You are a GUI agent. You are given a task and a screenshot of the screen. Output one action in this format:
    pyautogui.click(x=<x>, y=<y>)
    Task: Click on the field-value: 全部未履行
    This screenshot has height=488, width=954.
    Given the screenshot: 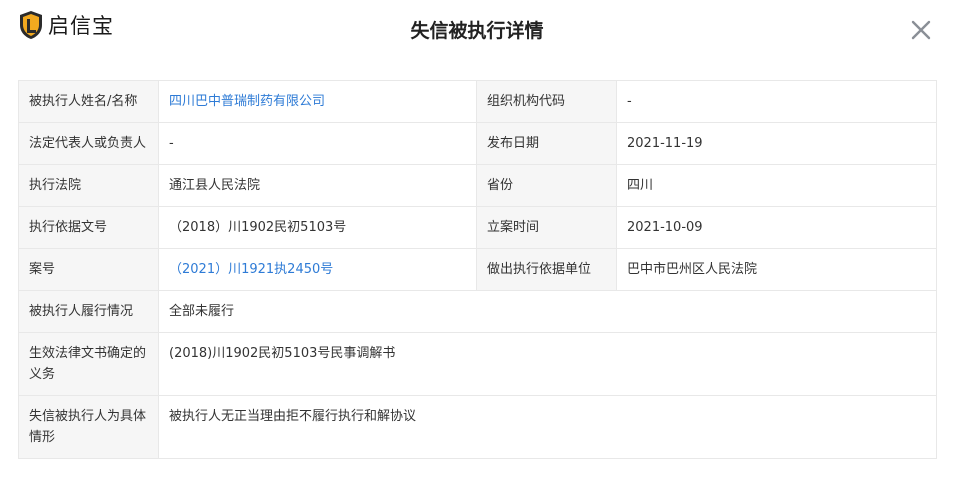 What is the action you would take?
    pyautogui.click(x=547, y=311)
    